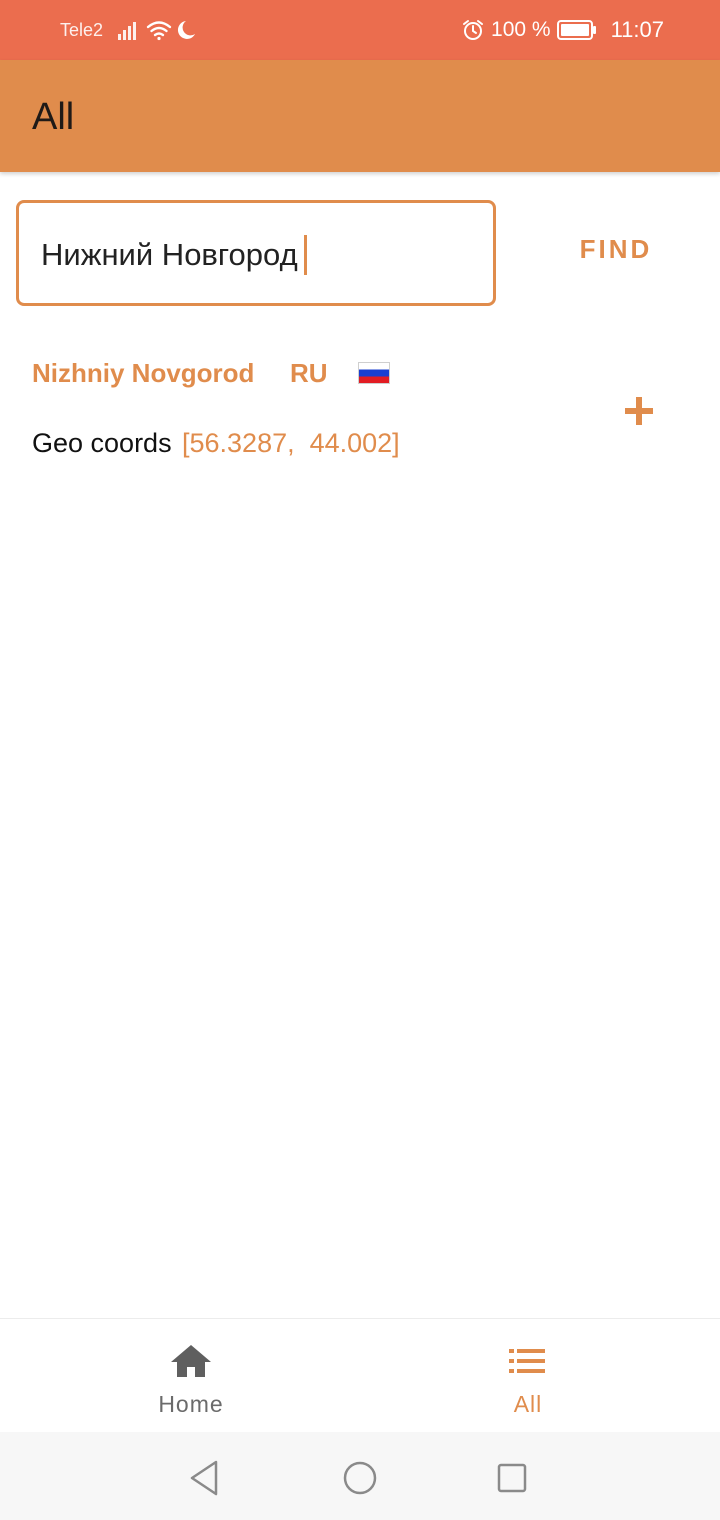 This screenshot has height=1520, width=720. I want to click on moon-icon, so click(186, 30).